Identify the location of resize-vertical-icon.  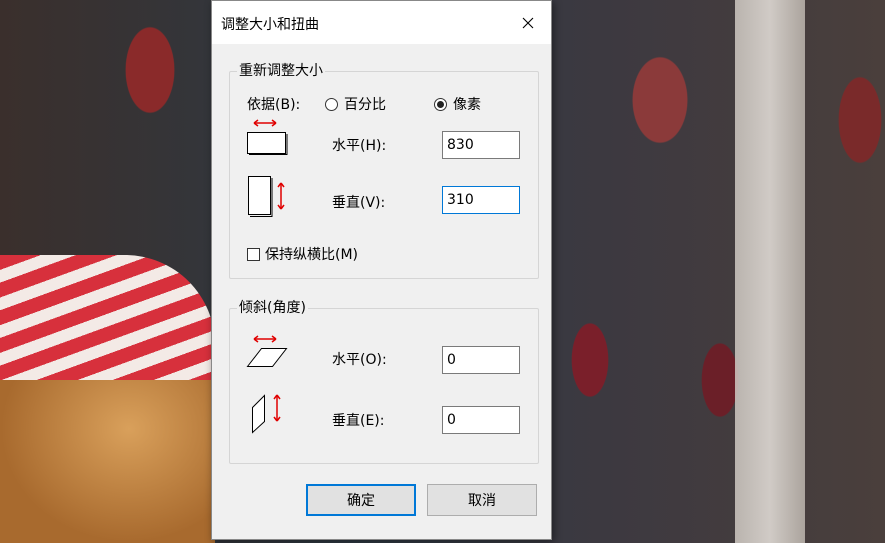
(266, 196).